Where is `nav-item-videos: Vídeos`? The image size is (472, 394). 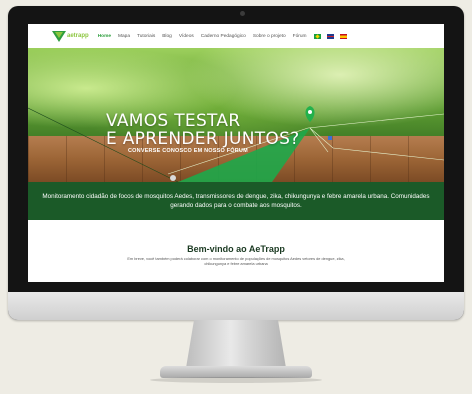 nav-item-videos: Vídeos is located at coordinates (186, 36).